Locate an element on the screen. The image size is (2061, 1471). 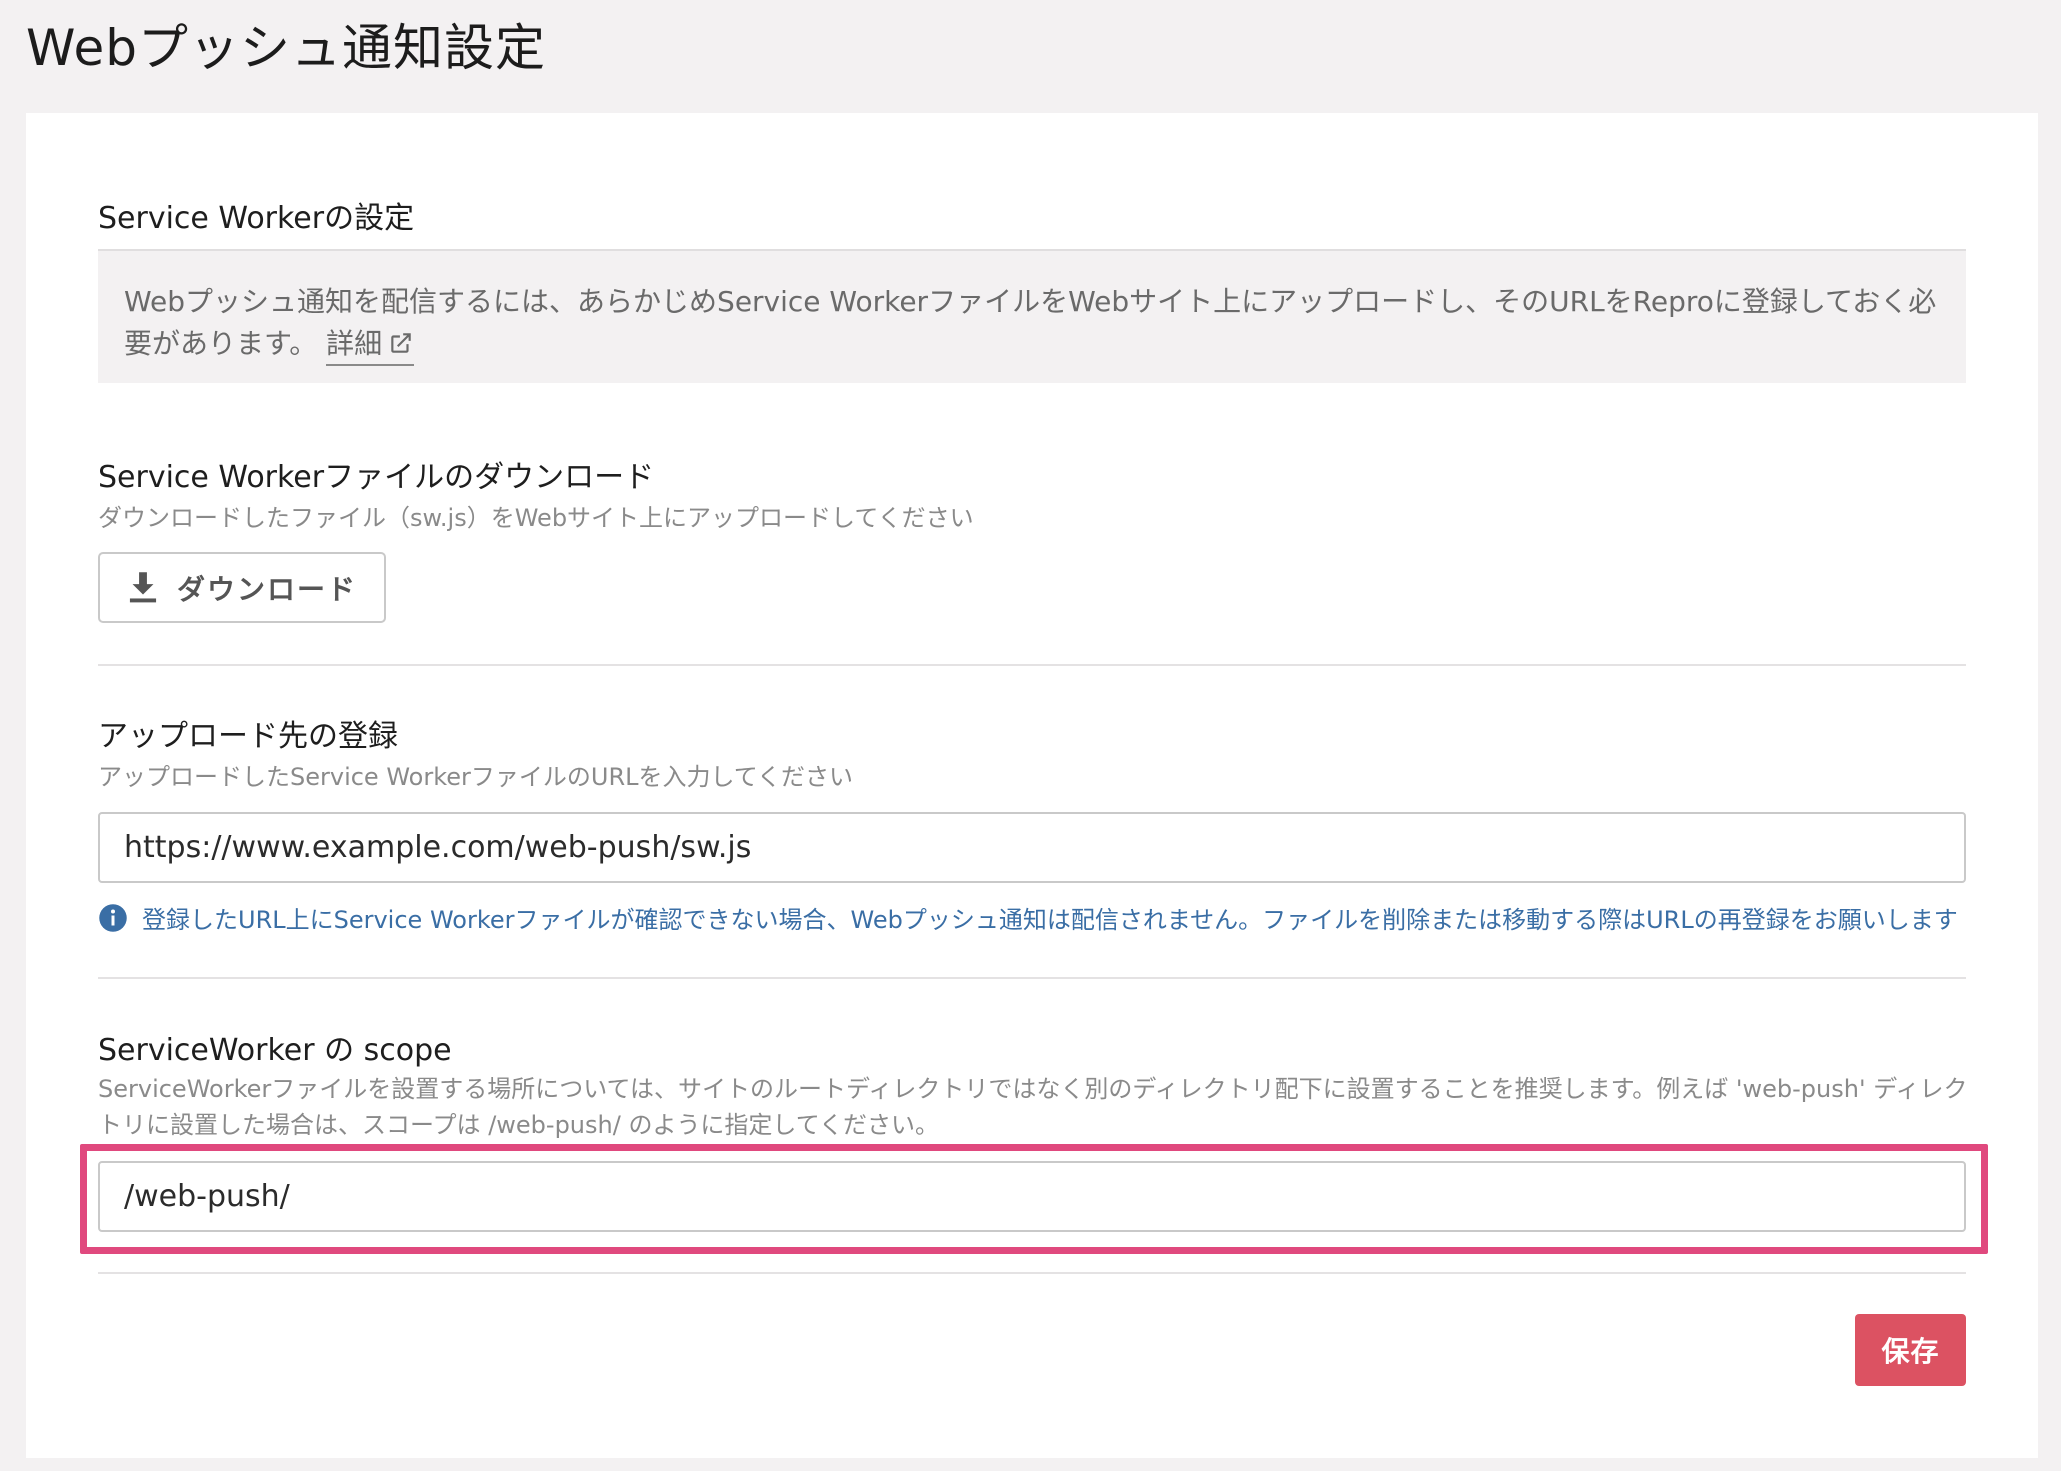
download-heading: Service Workerファイルのダウンロード is located at coordinates (376, 477).